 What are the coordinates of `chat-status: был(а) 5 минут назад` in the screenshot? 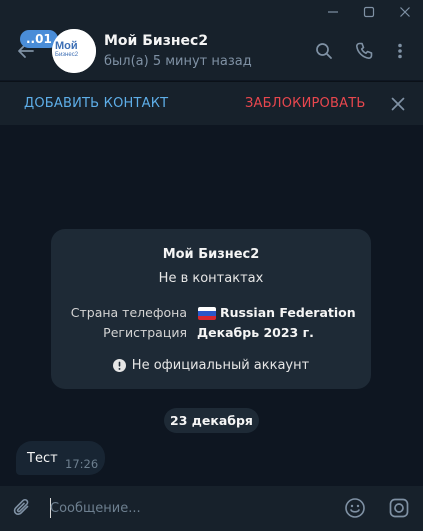 It's located at (178, 61).